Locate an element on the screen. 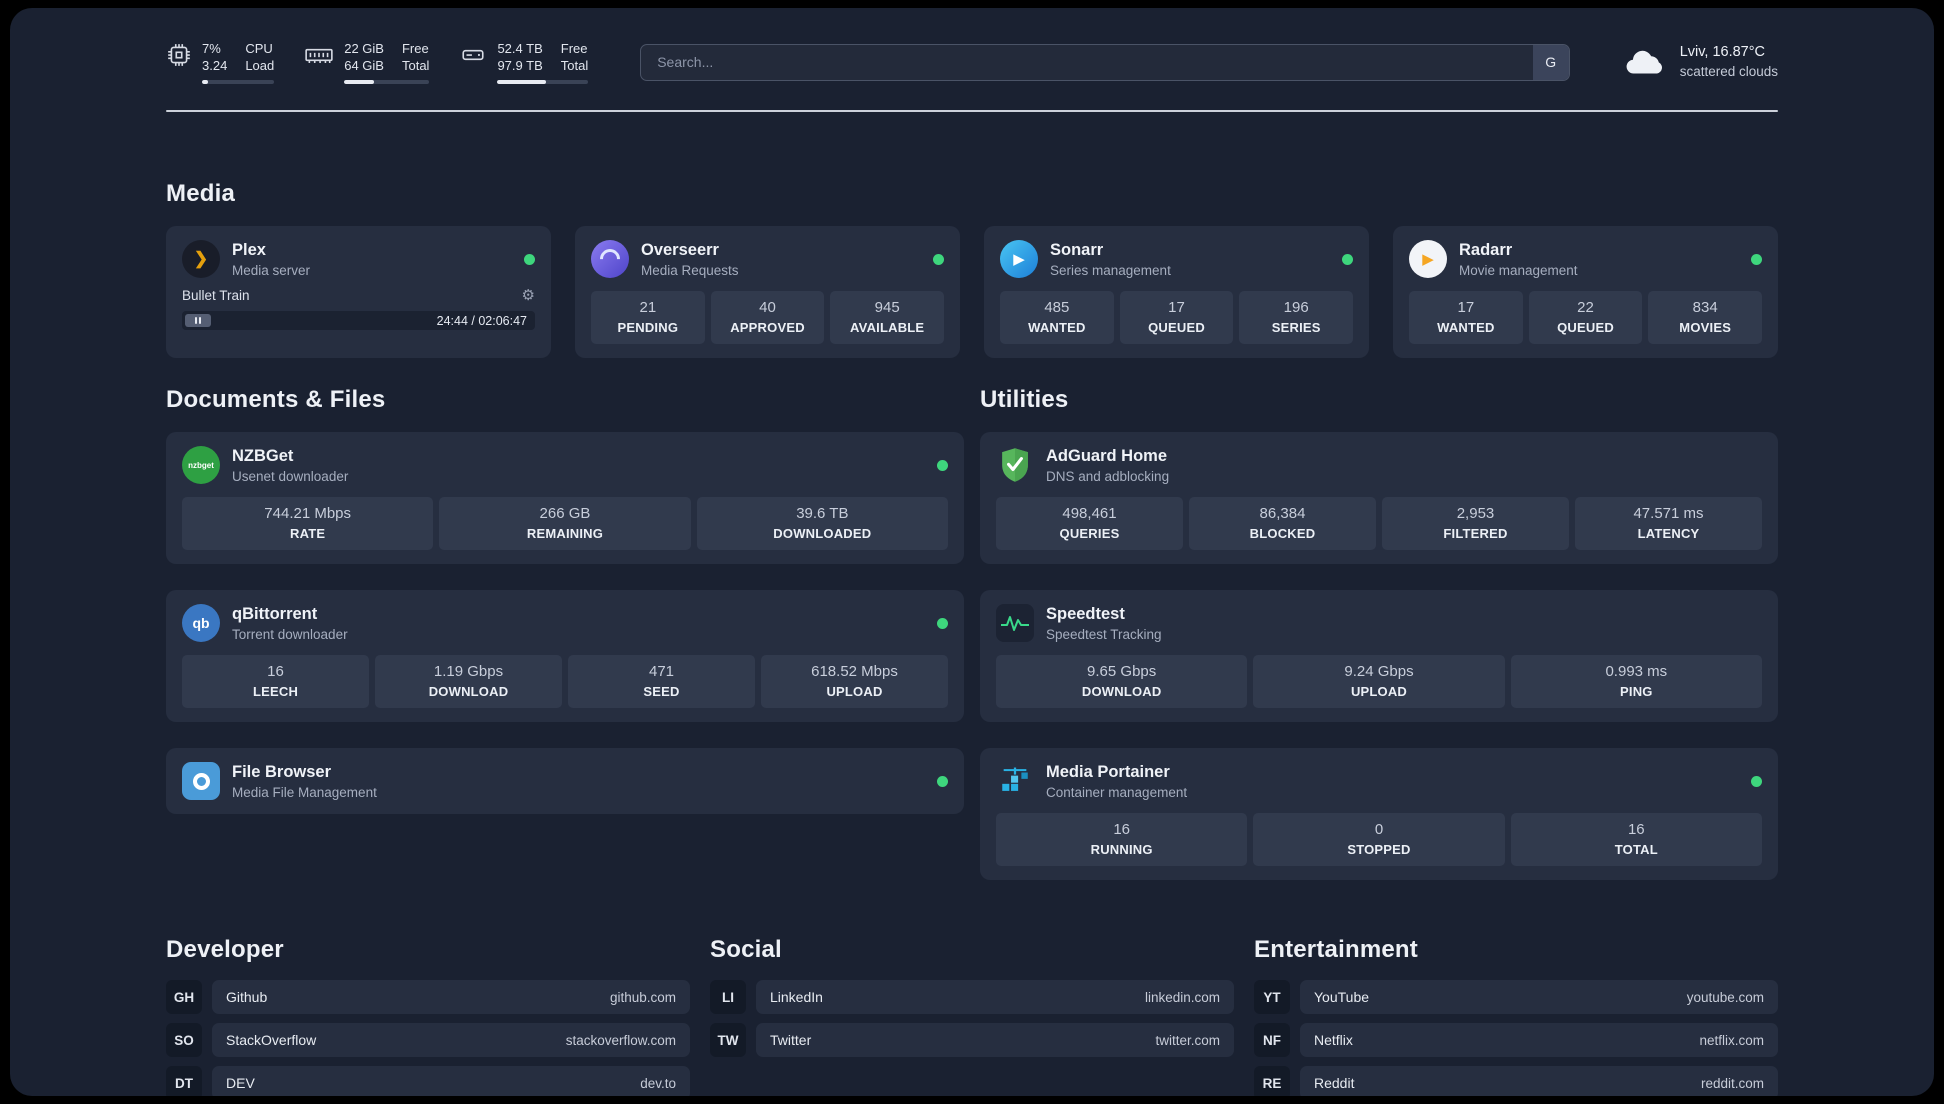 The image size is (1944, 1104). search-engine-button: G is located at coordinates (1550, 62).